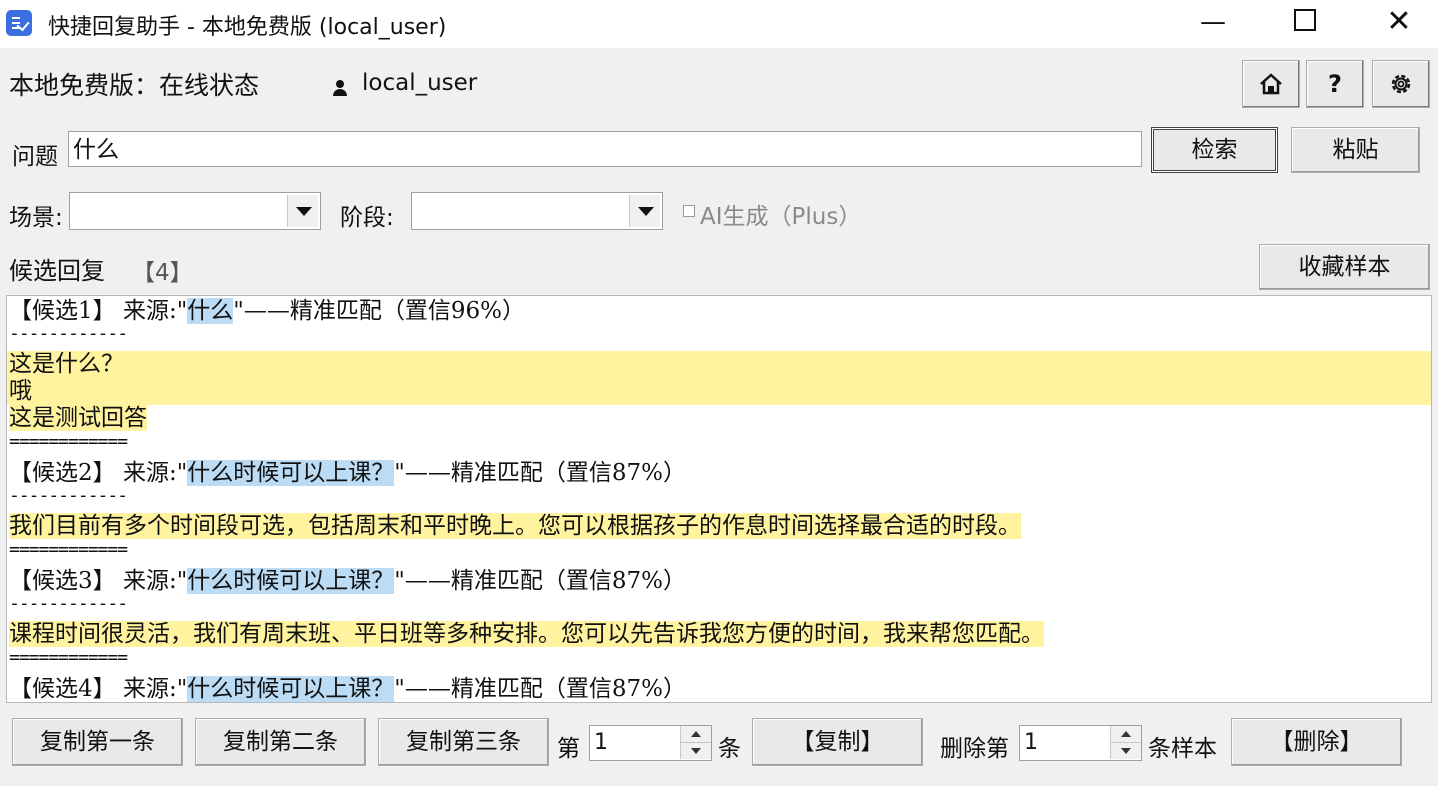 The image size is (1438, 786). I want to click on candidates-title: 候选回复, so click(57, 271).